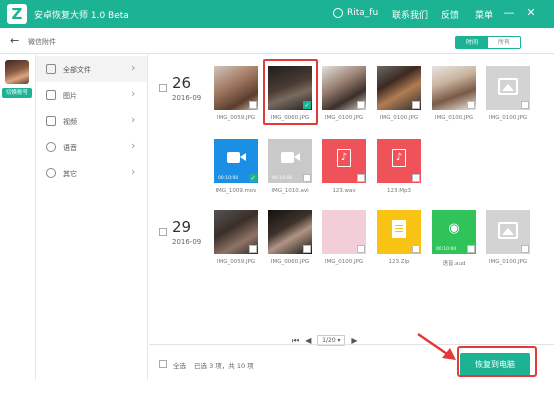  Describe the element at coordinates (17, 93) in the screenshot. I see `switch-account-button: 切换账号` at that location.